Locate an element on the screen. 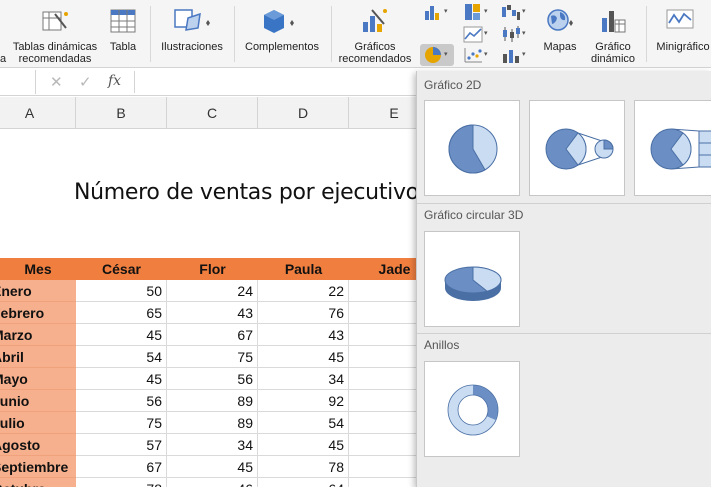  doughnut-chart-icon is located at coordinates (473, 410).